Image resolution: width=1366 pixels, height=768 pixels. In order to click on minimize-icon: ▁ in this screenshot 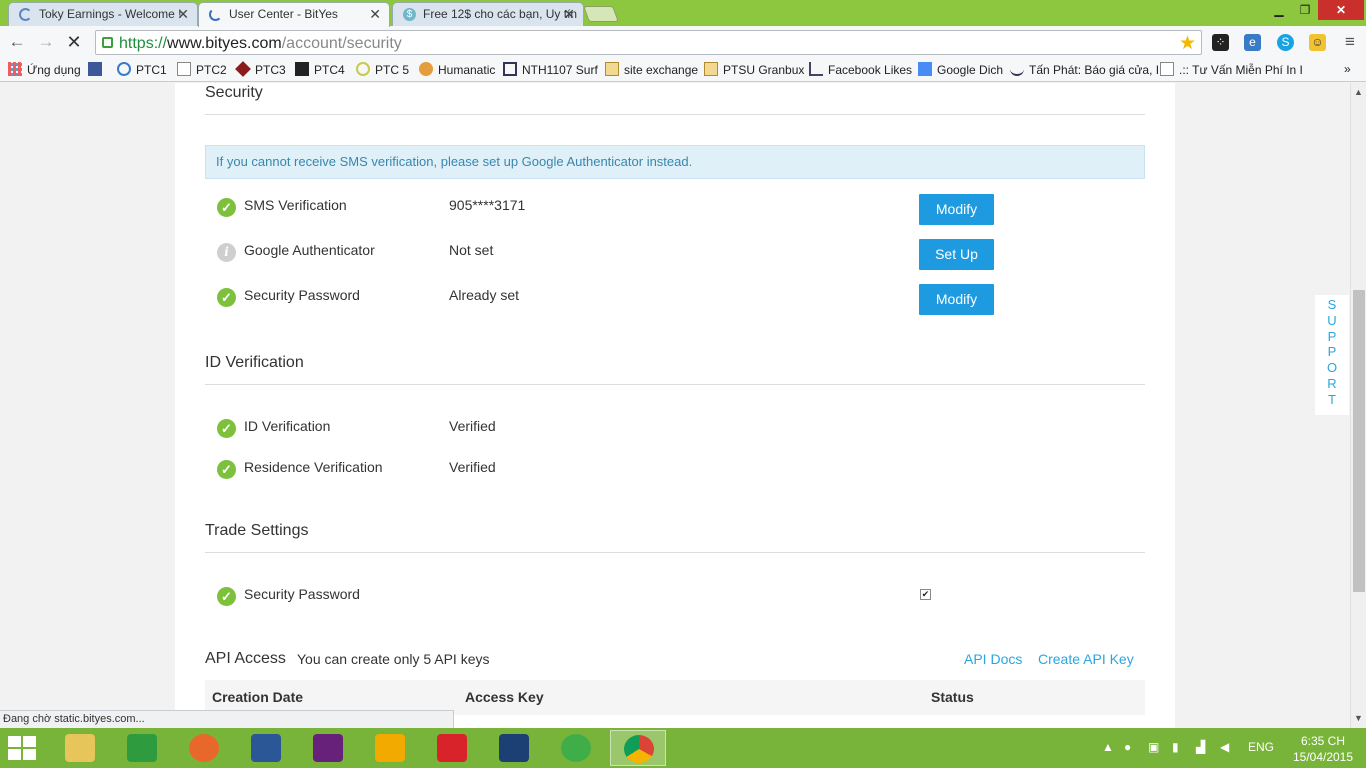, I will do `click(1279, 10)`.